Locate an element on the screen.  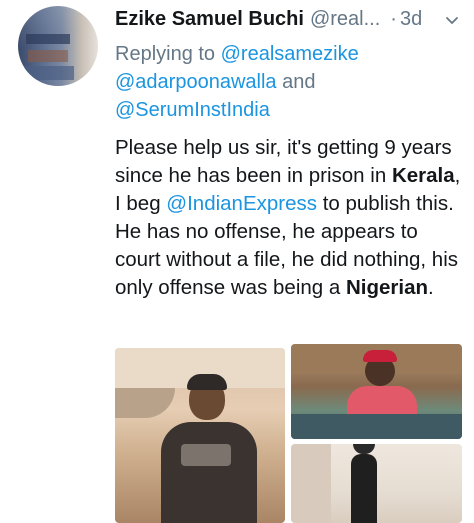
author-name: Ezike Samuel Buchi is located at coordinates (209, 19).